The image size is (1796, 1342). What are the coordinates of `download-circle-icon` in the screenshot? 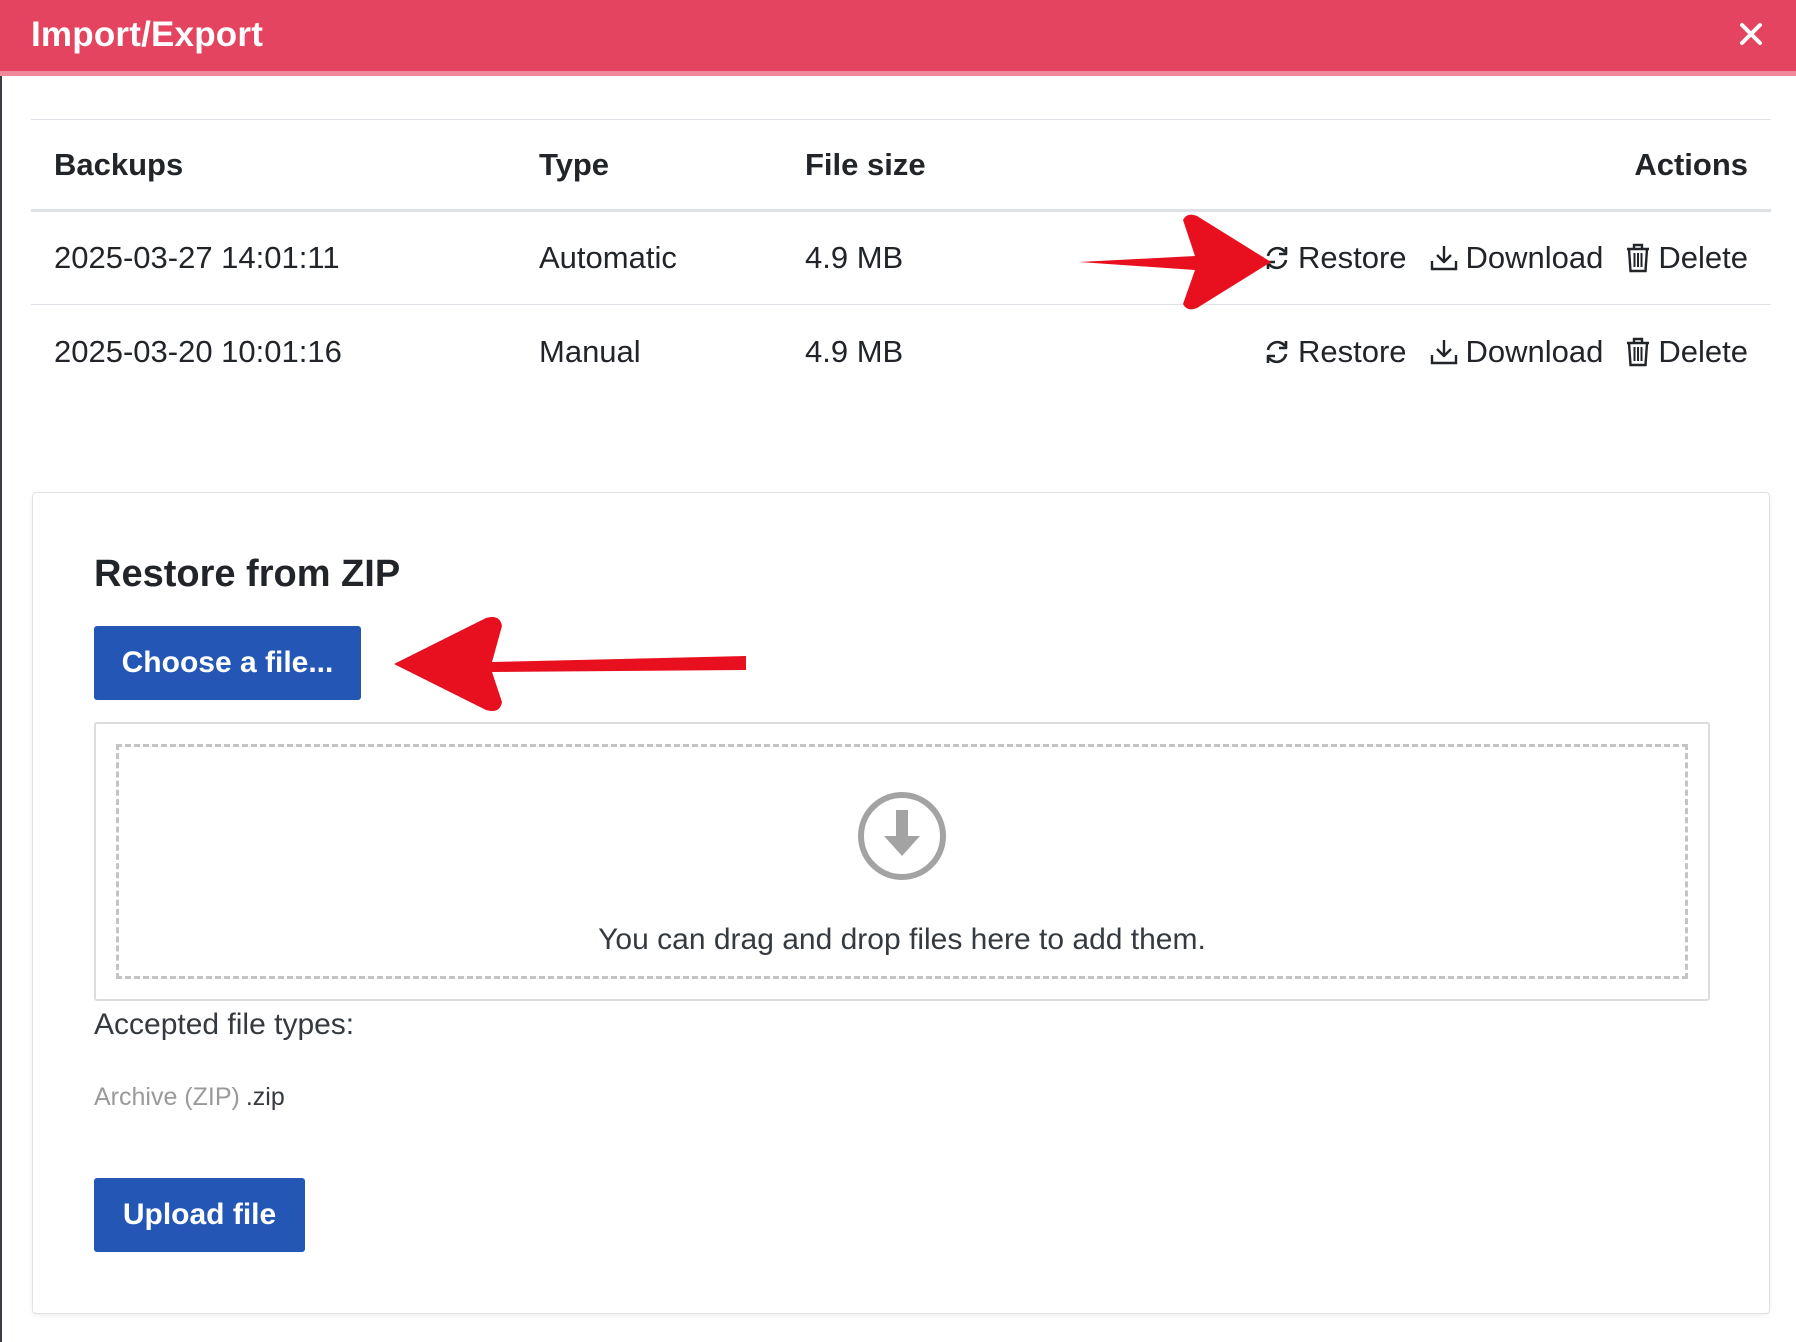 It's located at (902, 836).